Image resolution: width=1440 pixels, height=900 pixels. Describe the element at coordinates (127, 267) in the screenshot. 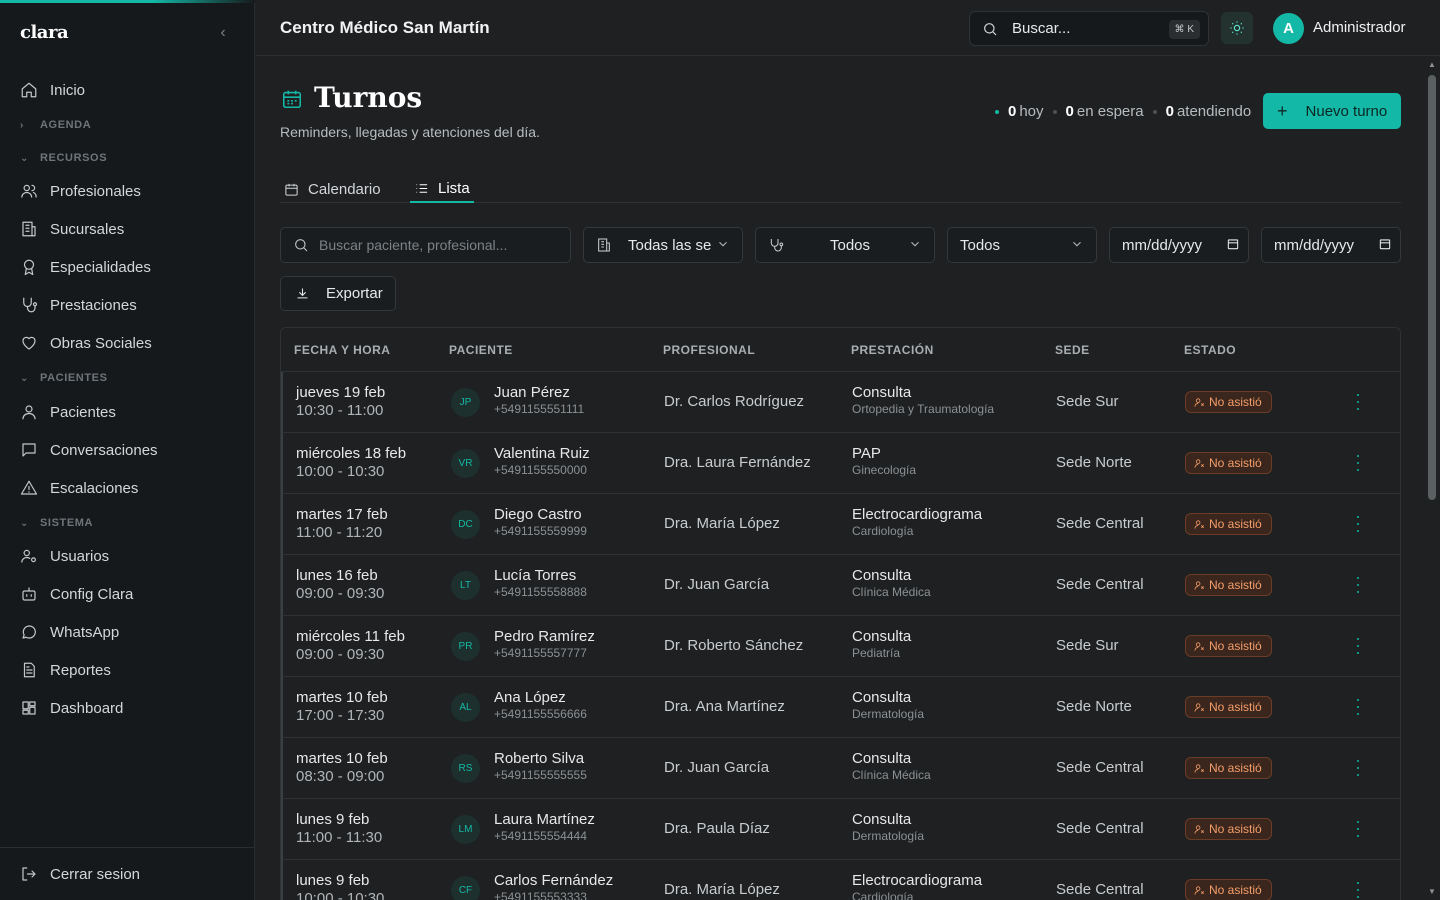

I see `sidebar-item-especialidades: Especialidades` at that location.